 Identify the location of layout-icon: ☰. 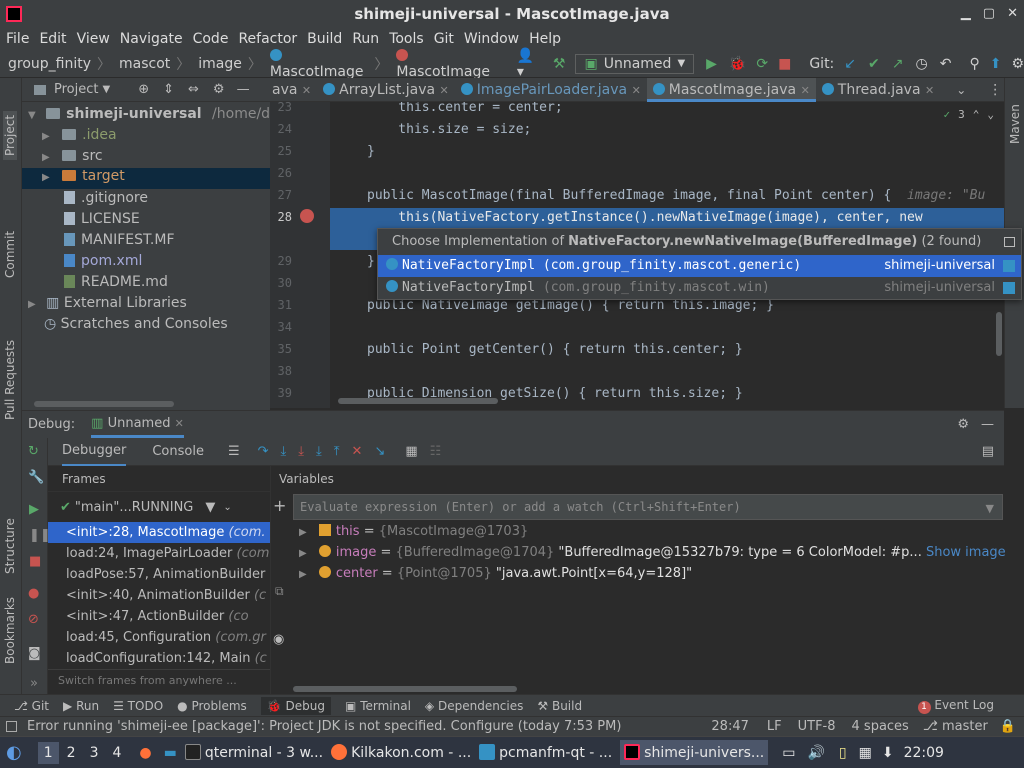
(234, 451).